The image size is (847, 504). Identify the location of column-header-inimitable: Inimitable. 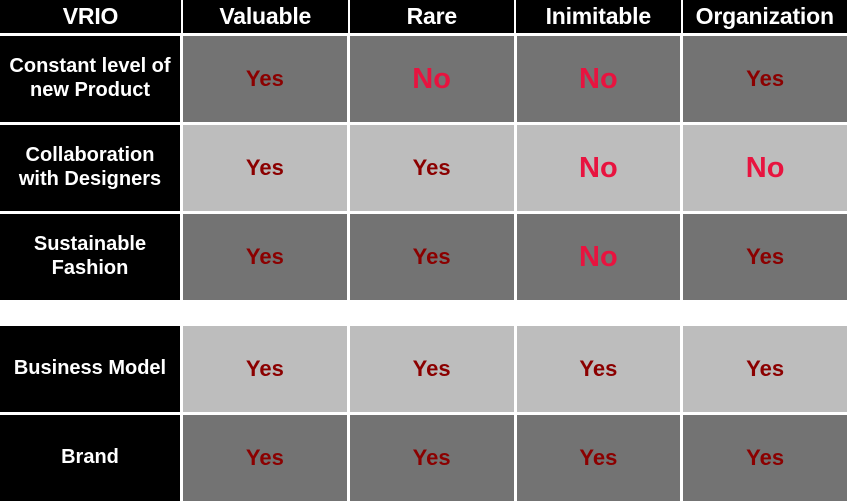
(599, 16).